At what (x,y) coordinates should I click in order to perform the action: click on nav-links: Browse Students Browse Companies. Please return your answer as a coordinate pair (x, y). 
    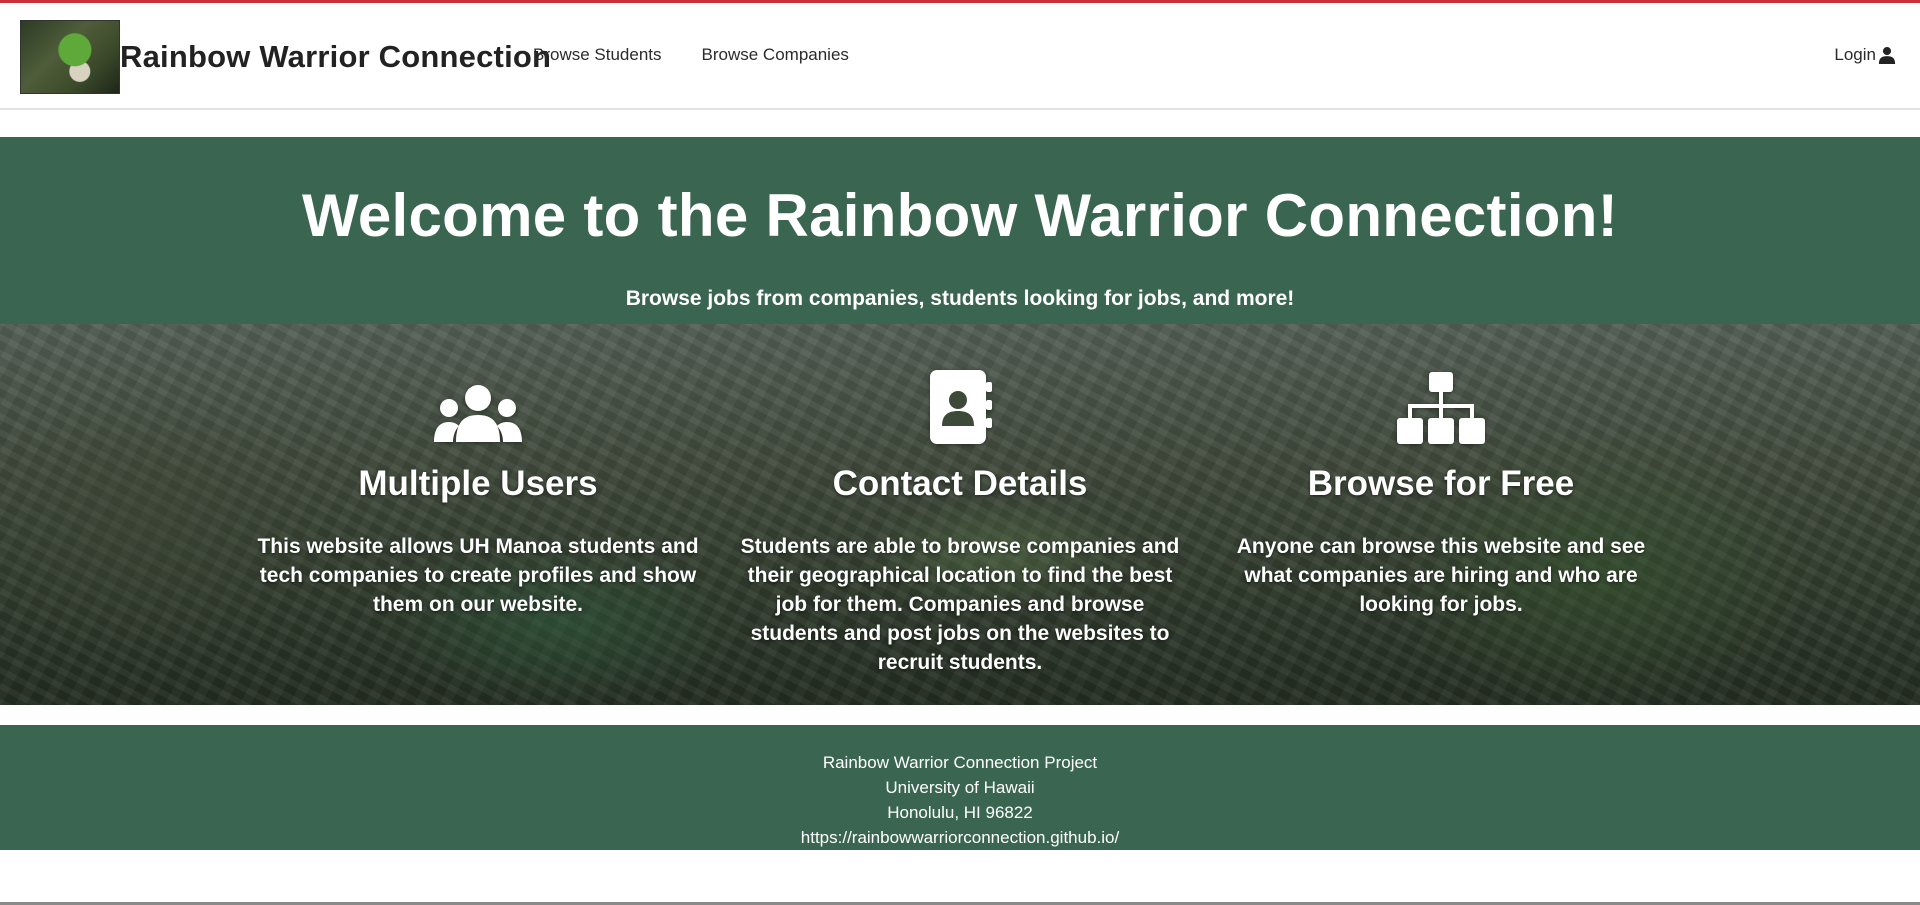
    Looking at the image, I should click on (691, 55).